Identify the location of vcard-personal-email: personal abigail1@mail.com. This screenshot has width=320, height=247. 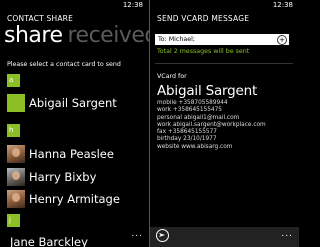
(198, 117).